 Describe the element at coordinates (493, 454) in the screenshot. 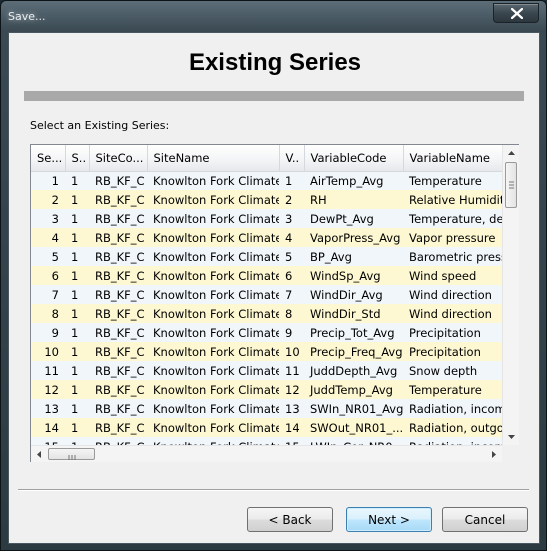

I see `scroll-right-button` at that location.